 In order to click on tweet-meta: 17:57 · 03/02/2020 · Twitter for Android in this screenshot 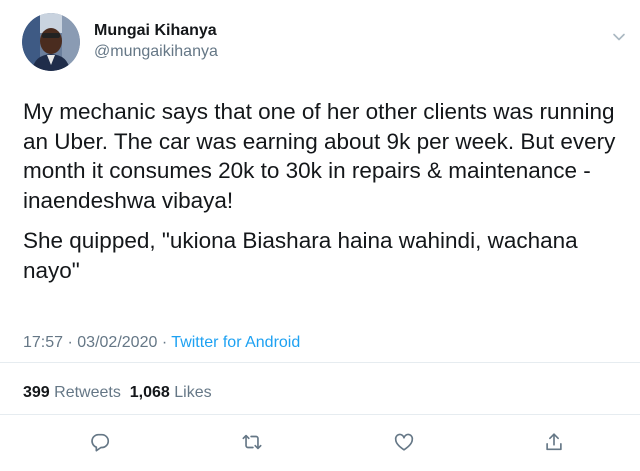, I will do `click(161, 343)`.